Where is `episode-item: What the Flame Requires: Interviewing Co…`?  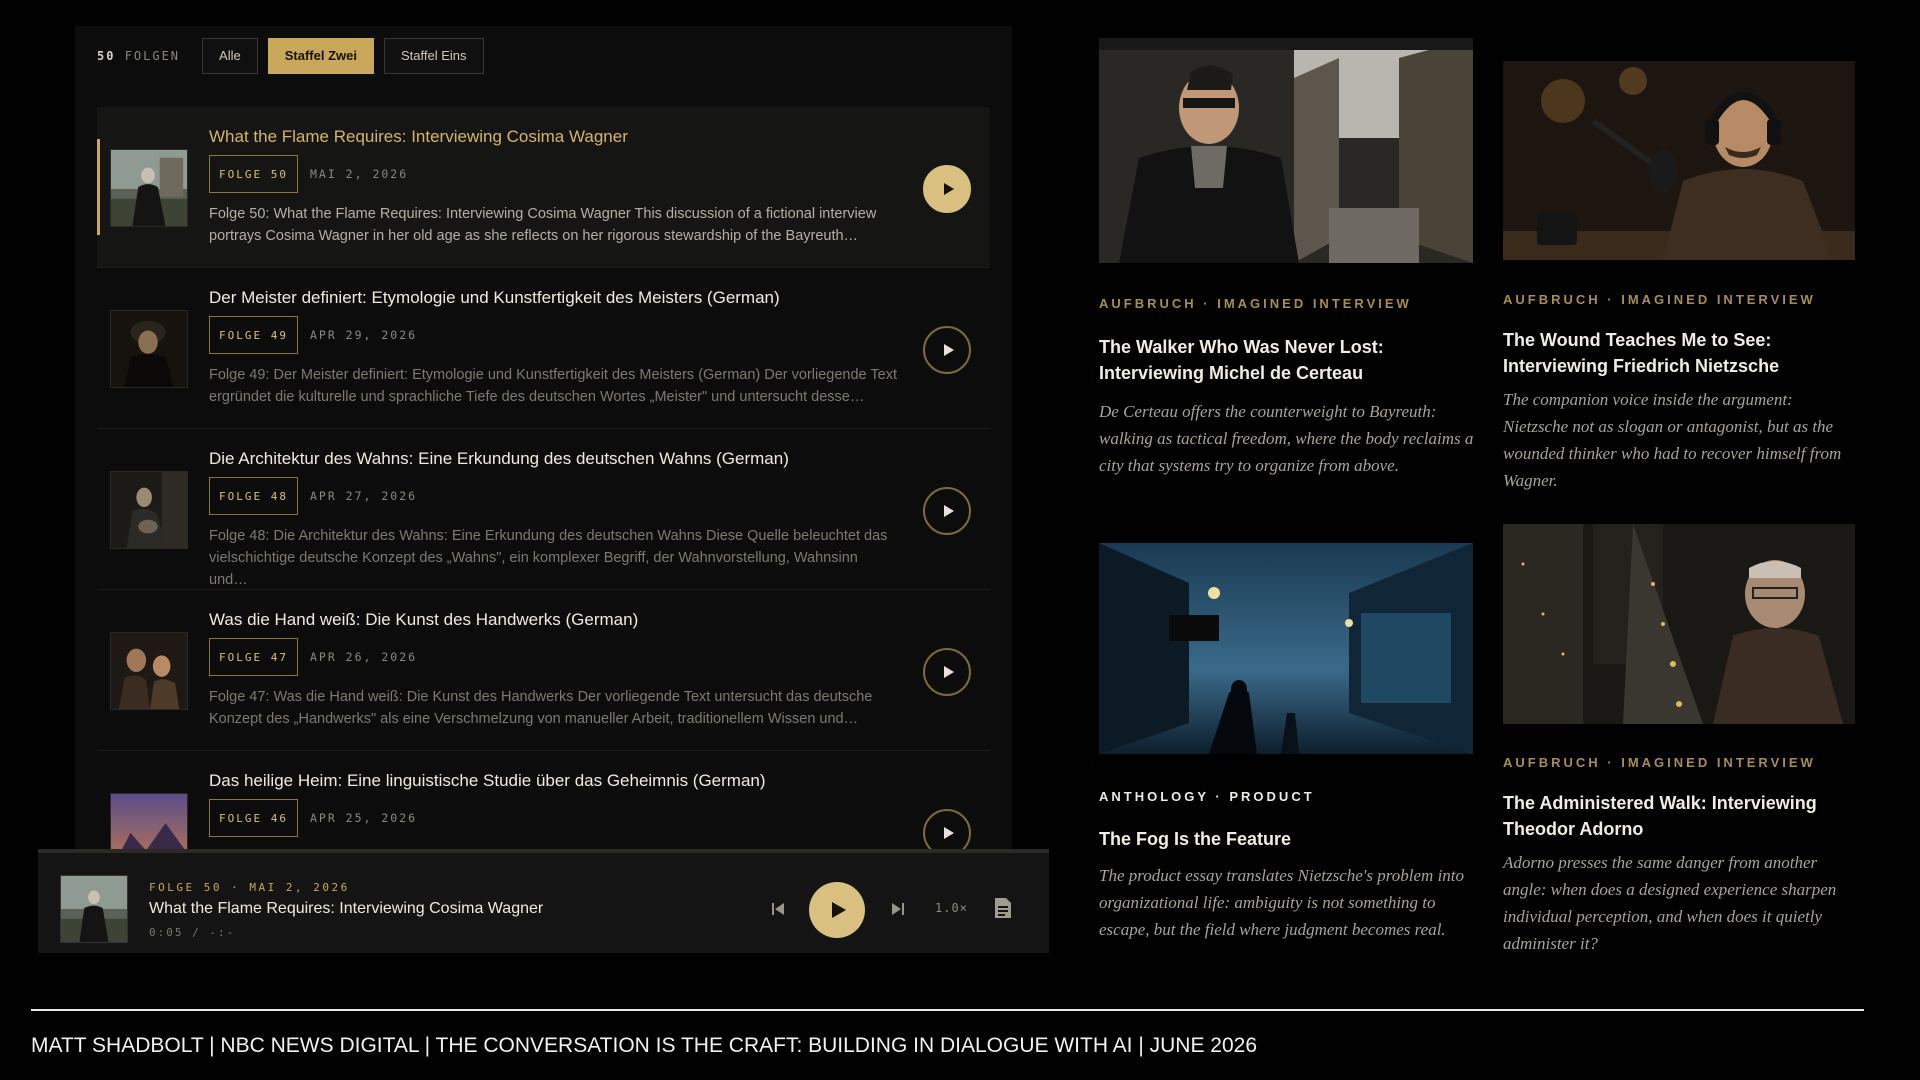 episode-item: What the Flame Requires: Interviewing Co… is located at coordinates (543, 187).